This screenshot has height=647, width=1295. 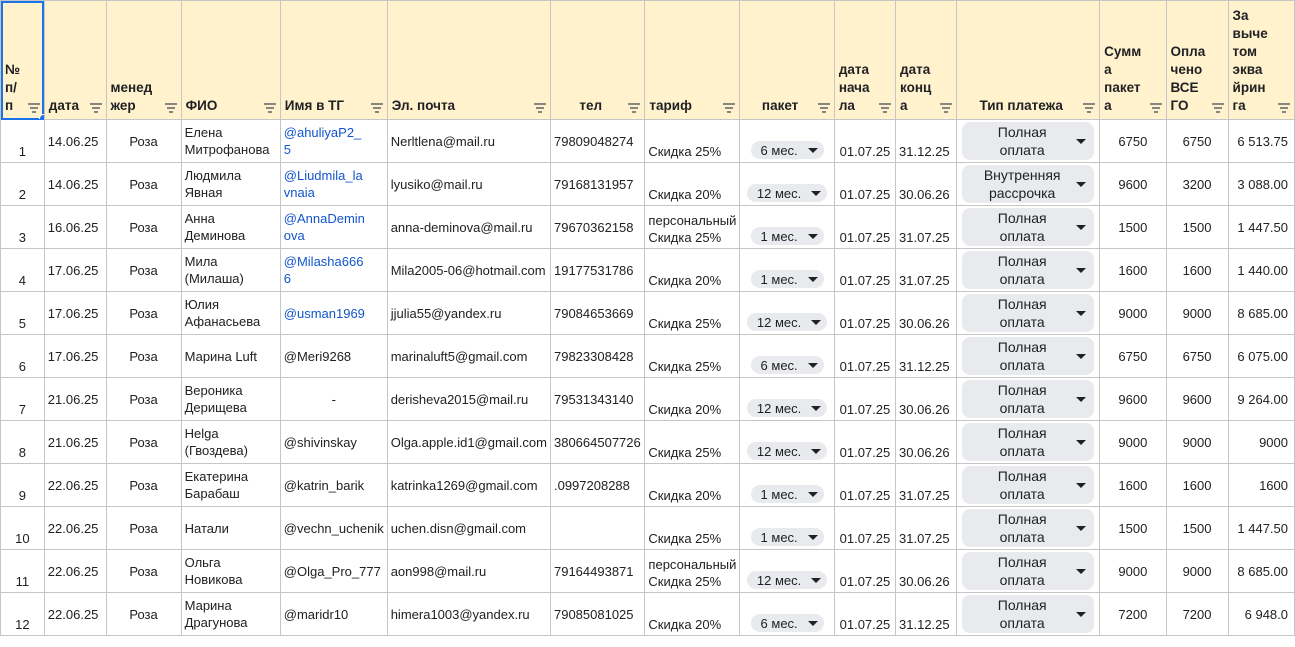 I want to click on cell-email: Nerltlena@mail.ru, so click(x=468, y=141).